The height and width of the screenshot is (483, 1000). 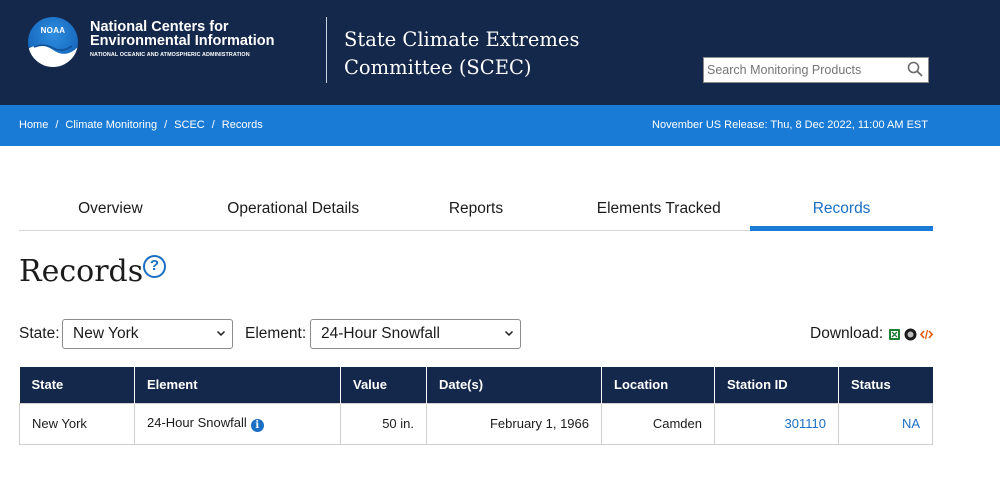 What do you see at coordinates (159, 27) in the screenshot?
I see `org-name-line1: National Centers for` at bounding box center [159, 27].